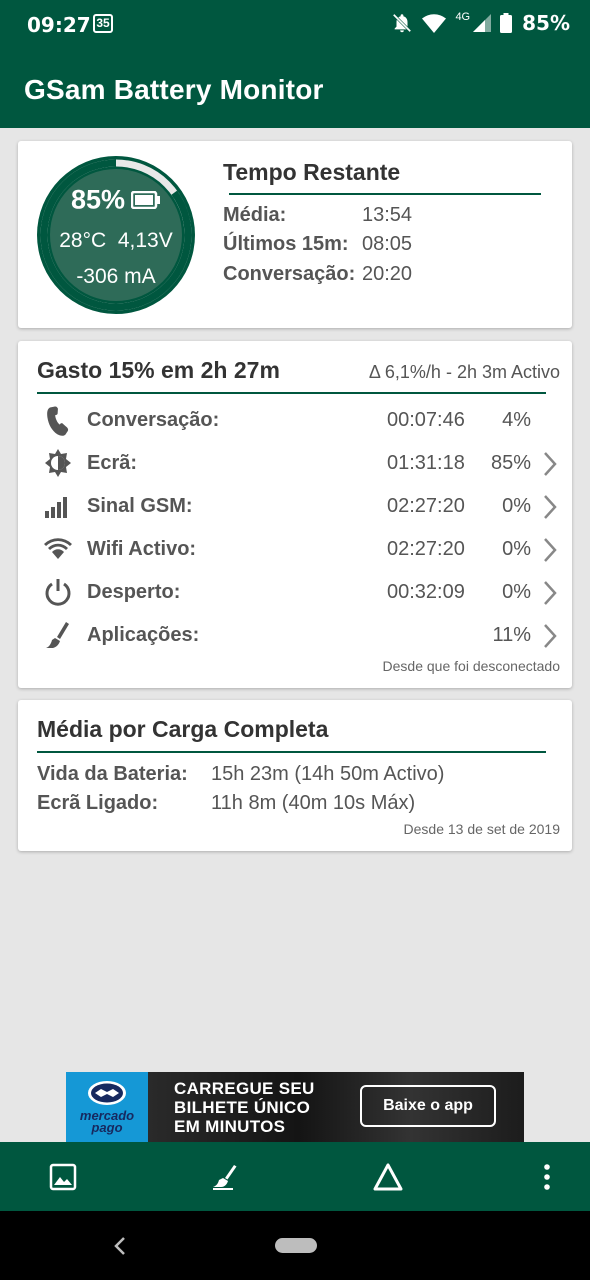  I want to click on bottom-toolbar, so click(295, 1176).